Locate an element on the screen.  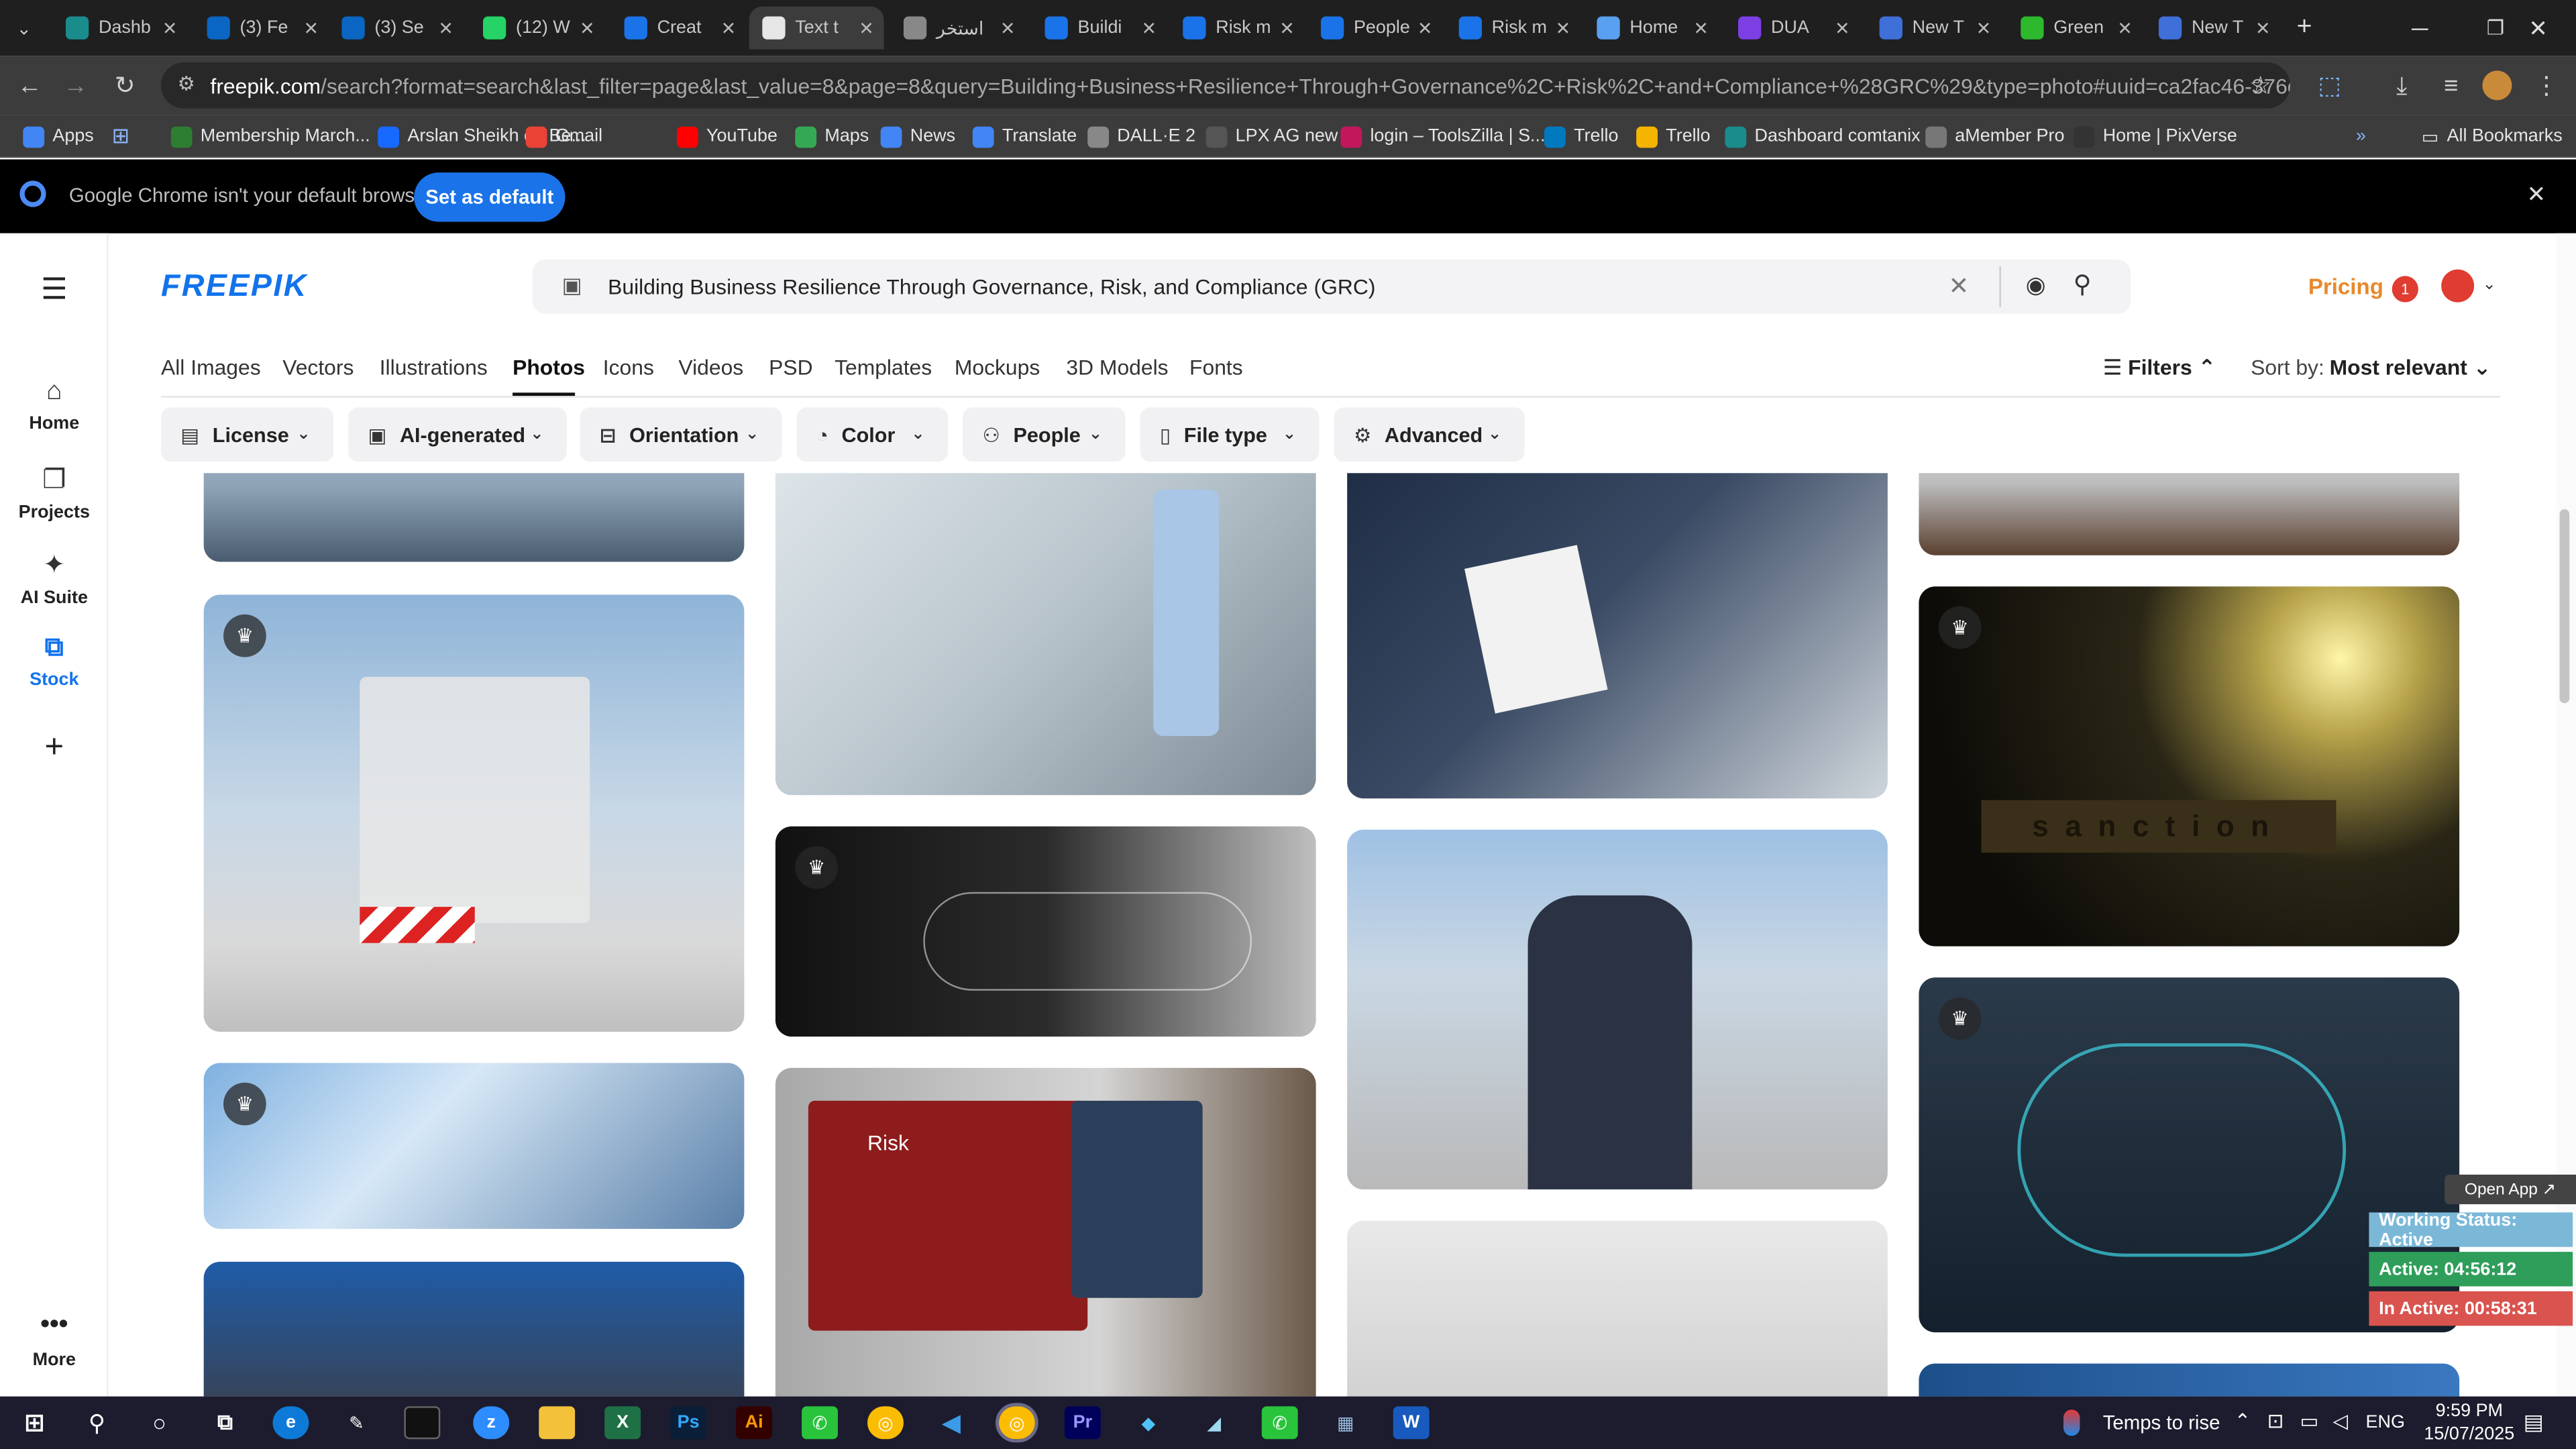
bookmark-item: Gmail is located at coordinates (563, 136).